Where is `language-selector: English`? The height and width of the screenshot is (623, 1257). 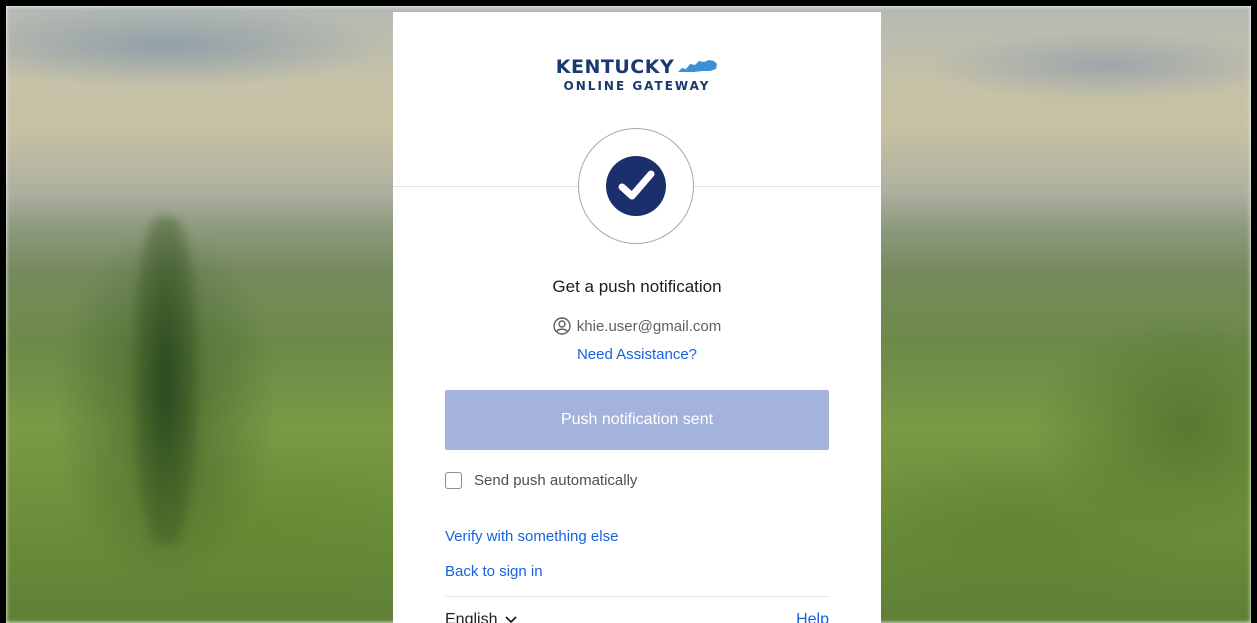
language-selector: English is located at coordinates (481, 617).